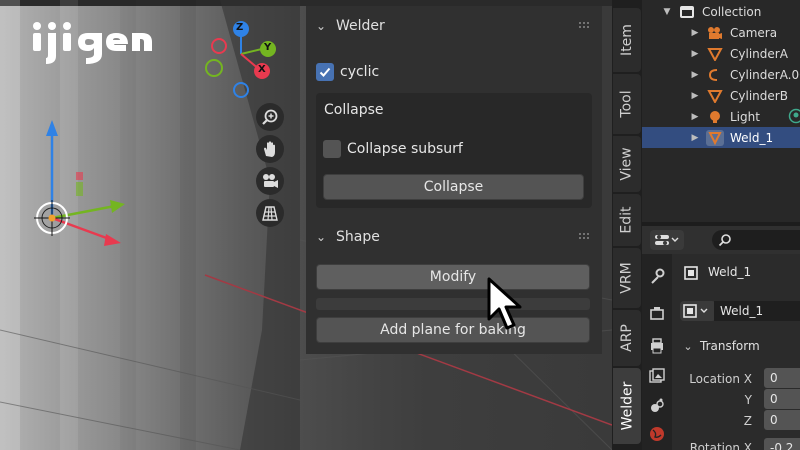 This screenshot has height=450, width=800. I want to click on location-z-field: 0, so click(782, 420).